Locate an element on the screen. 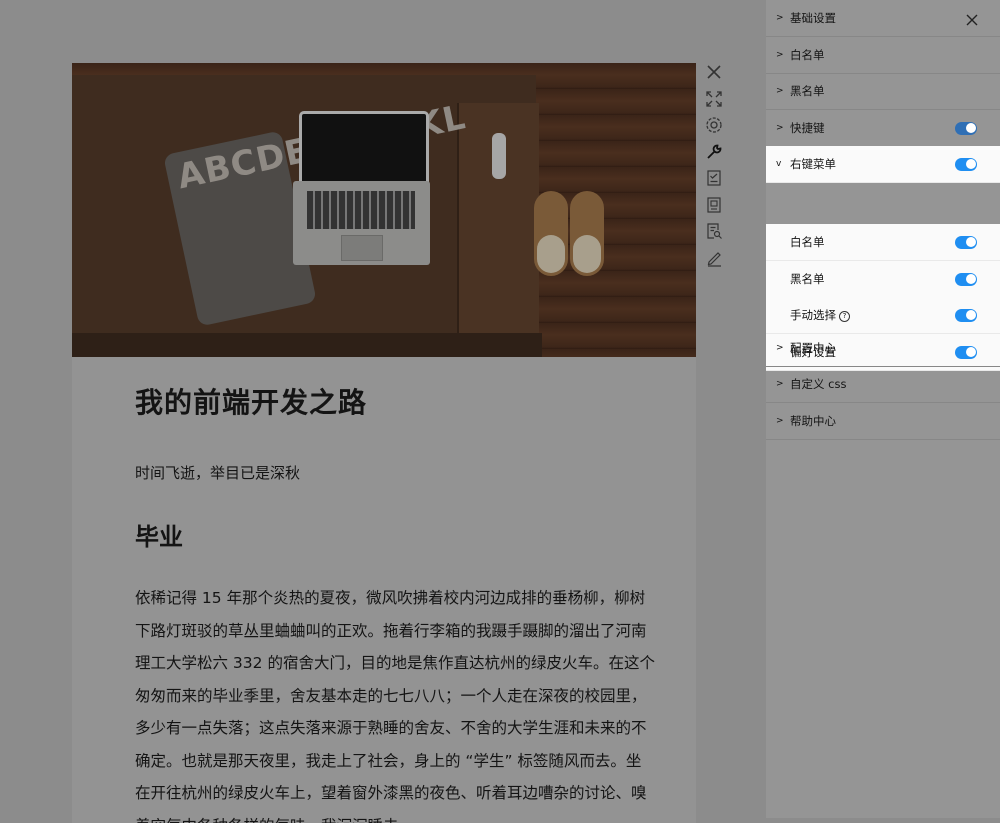 This screenshot has width=1000, height=823. submenu-item-label: 手动选择? is located at coordinates (860, 315).